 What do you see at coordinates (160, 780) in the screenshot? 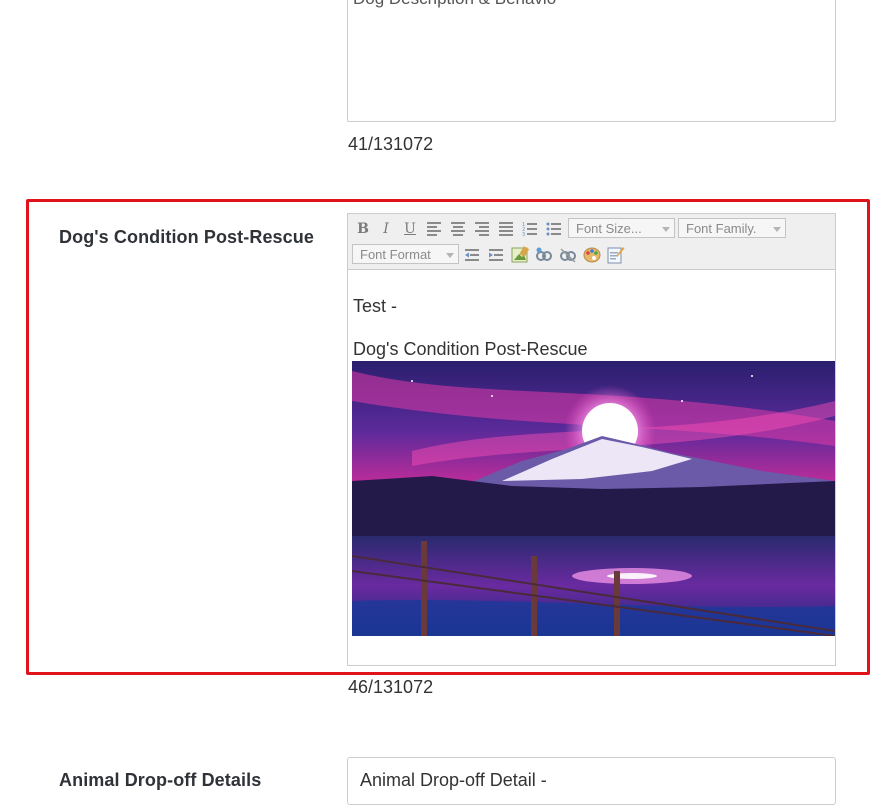
I see `dropoff-field-label: Animal Drop-off Details` at bounding box center [160, 780].